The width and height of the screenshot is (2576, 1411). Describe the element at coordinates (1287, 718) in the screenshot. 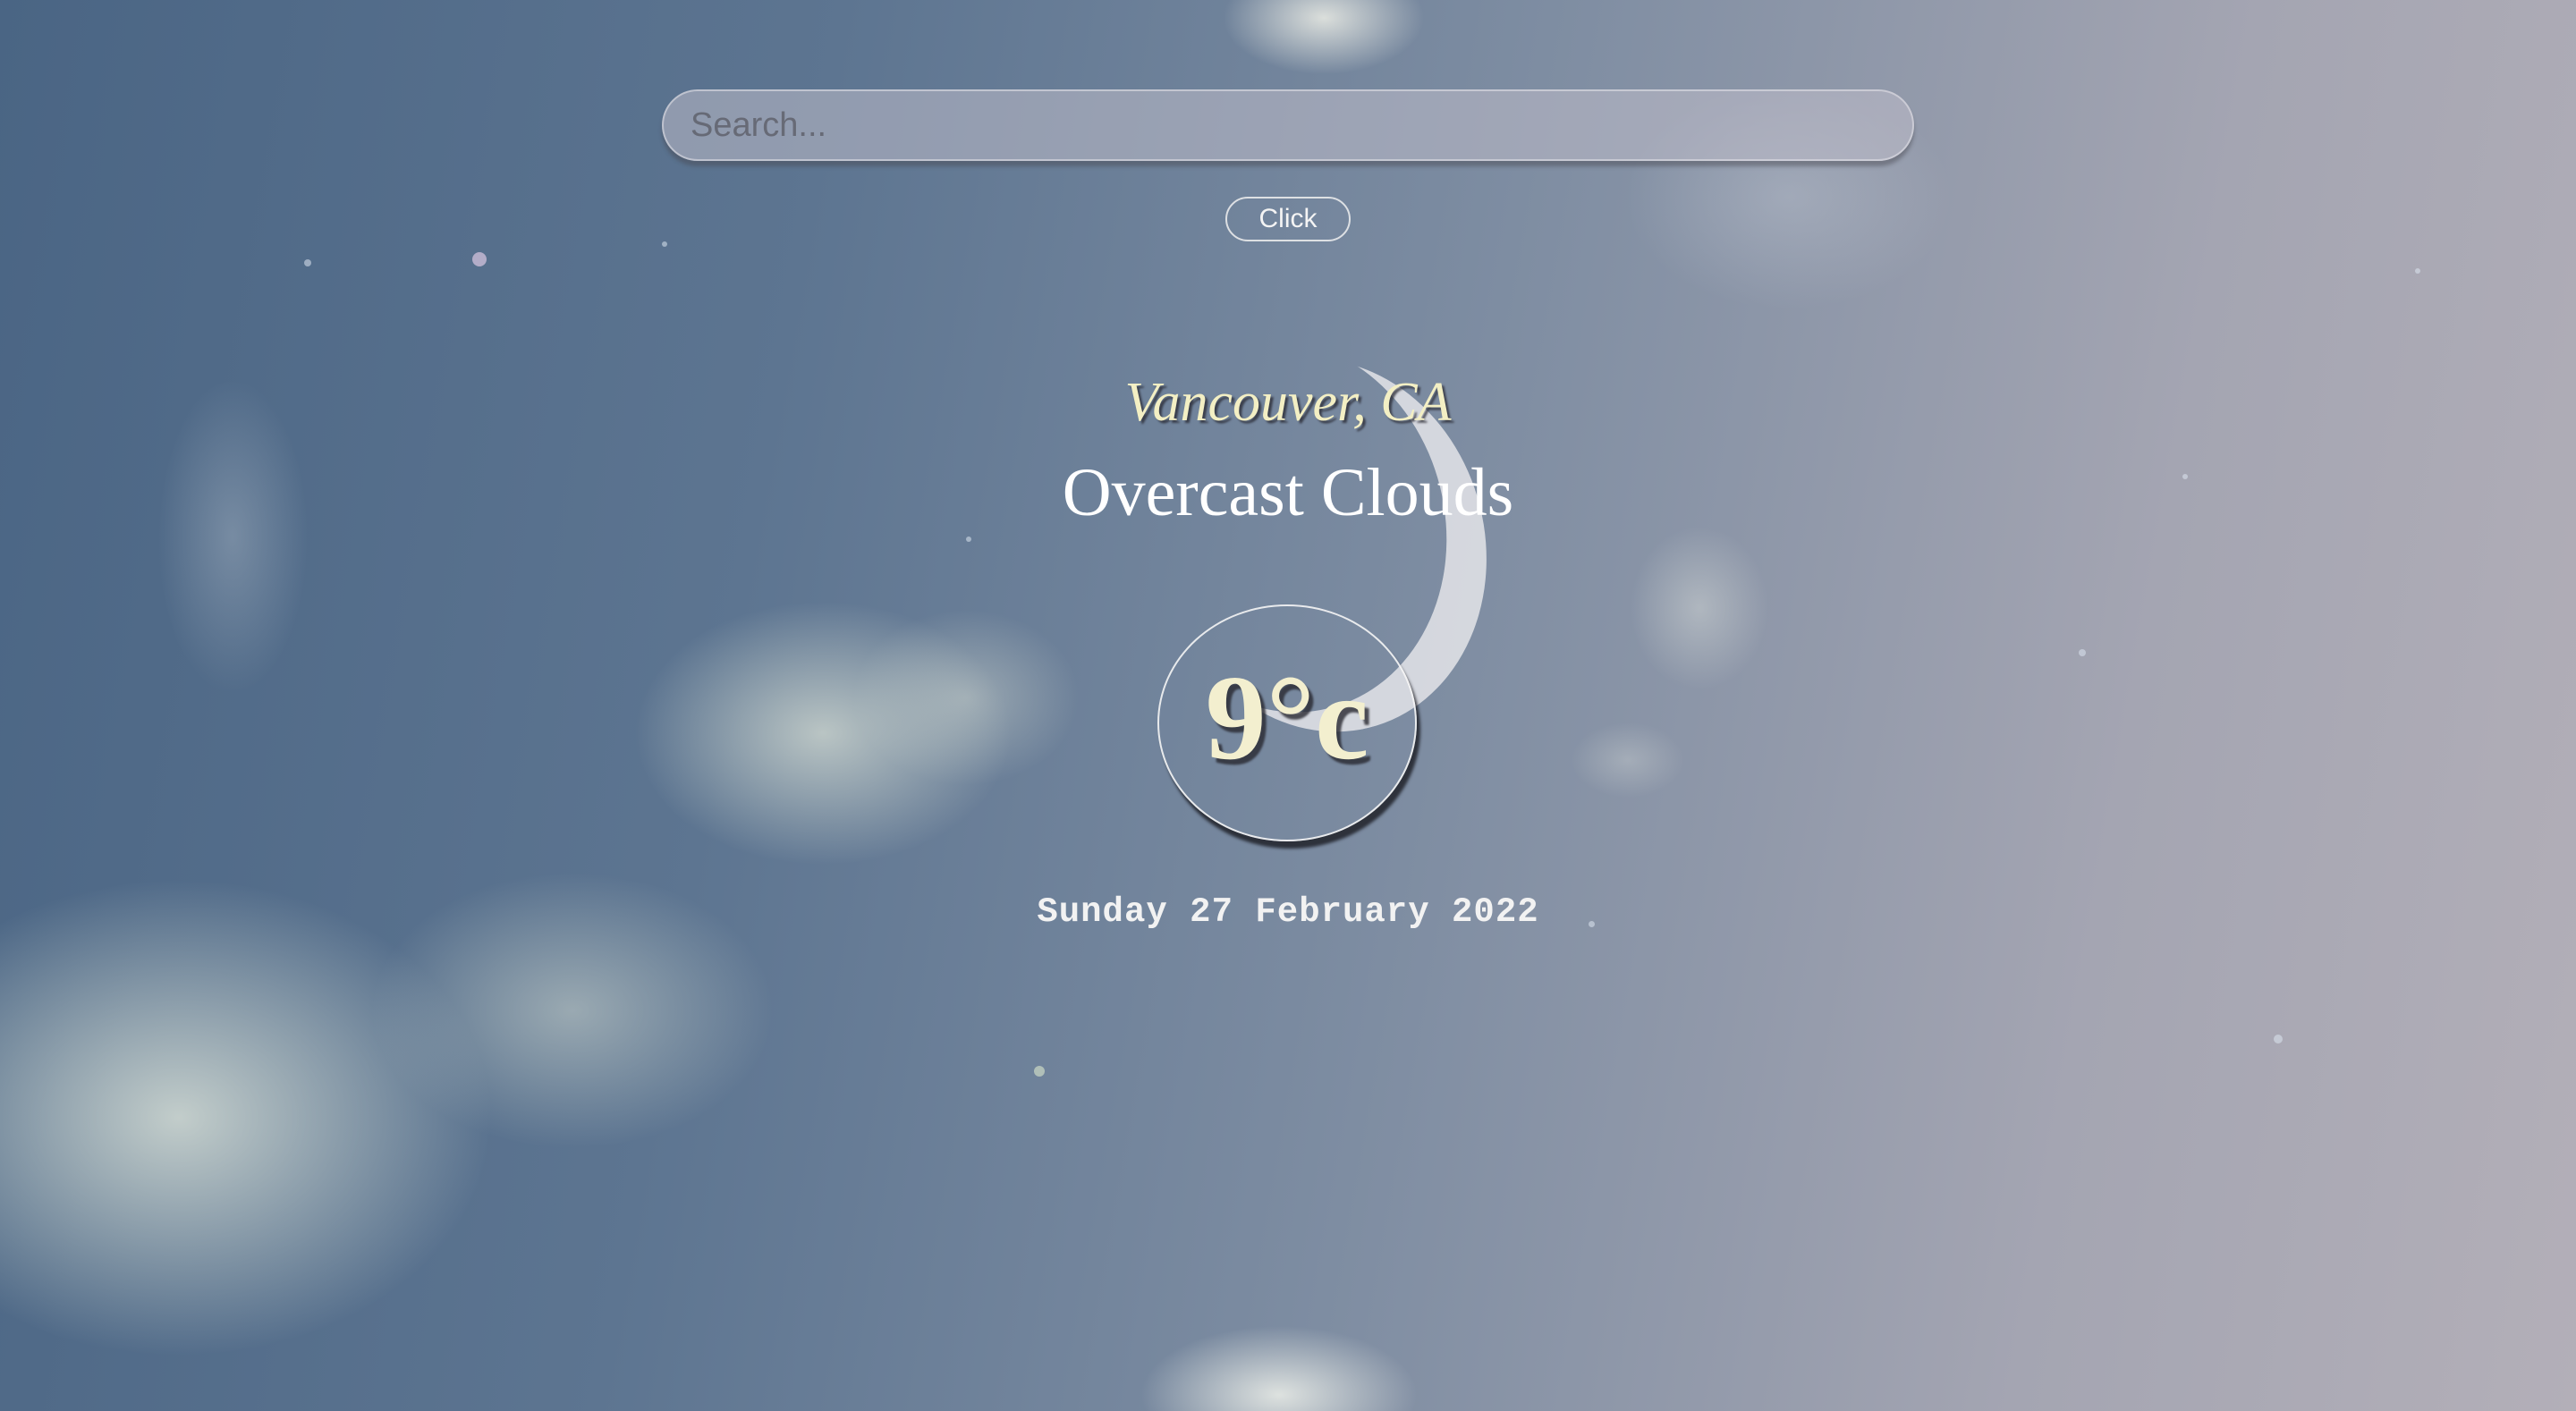

I see `temperature-value: 9°c` at that location.